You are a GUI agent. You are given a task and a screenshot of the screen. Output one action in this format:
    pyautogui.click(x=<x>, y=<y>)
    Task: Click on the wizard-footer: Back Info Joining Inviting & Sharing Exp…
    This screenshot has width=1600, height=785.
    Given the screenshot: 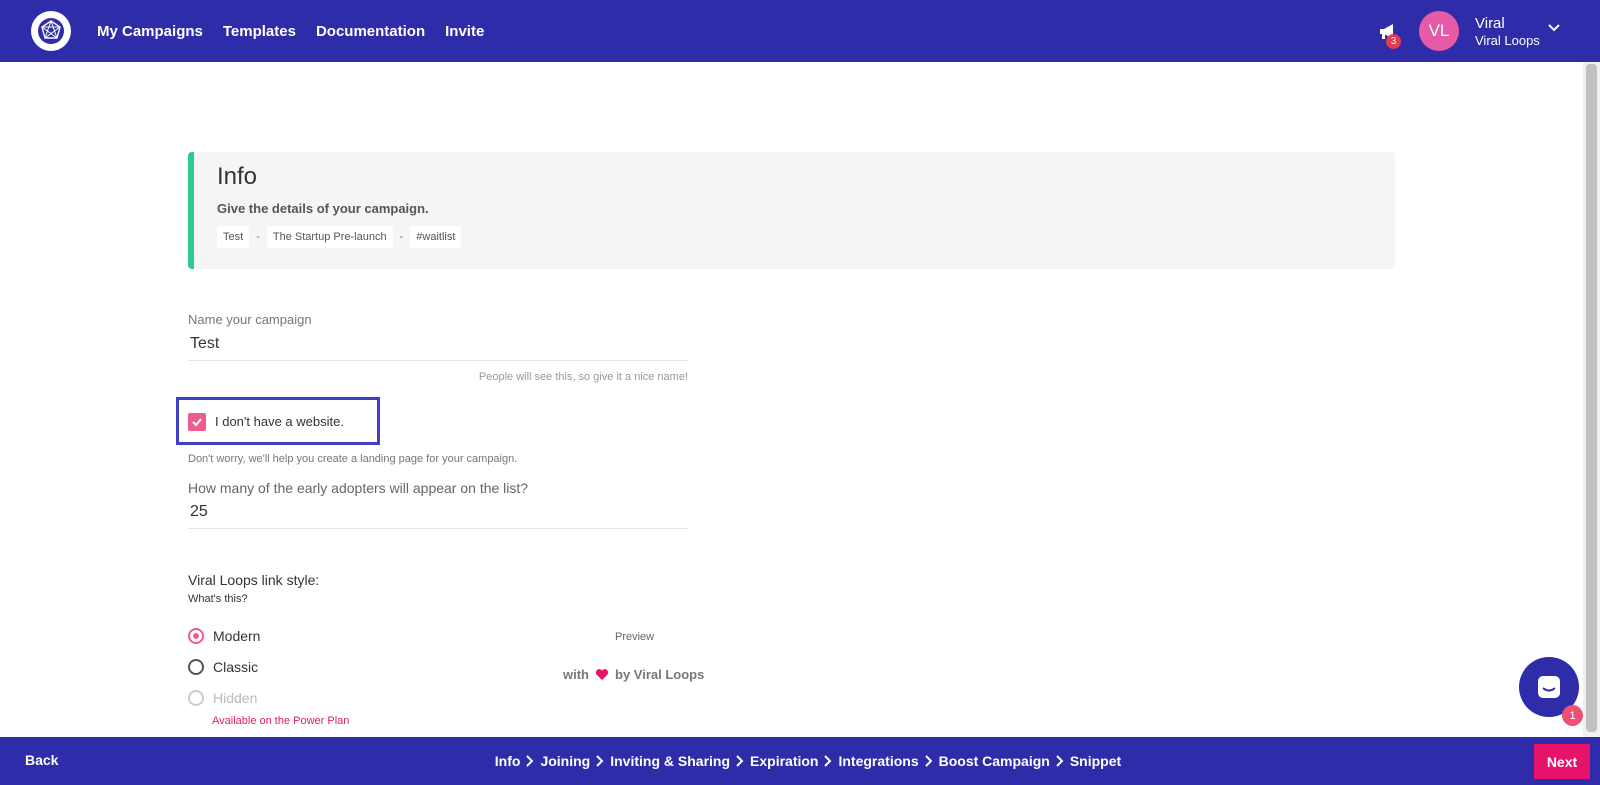 What is the action you would take?
    pyautogui.click(x=800, y=761)
    